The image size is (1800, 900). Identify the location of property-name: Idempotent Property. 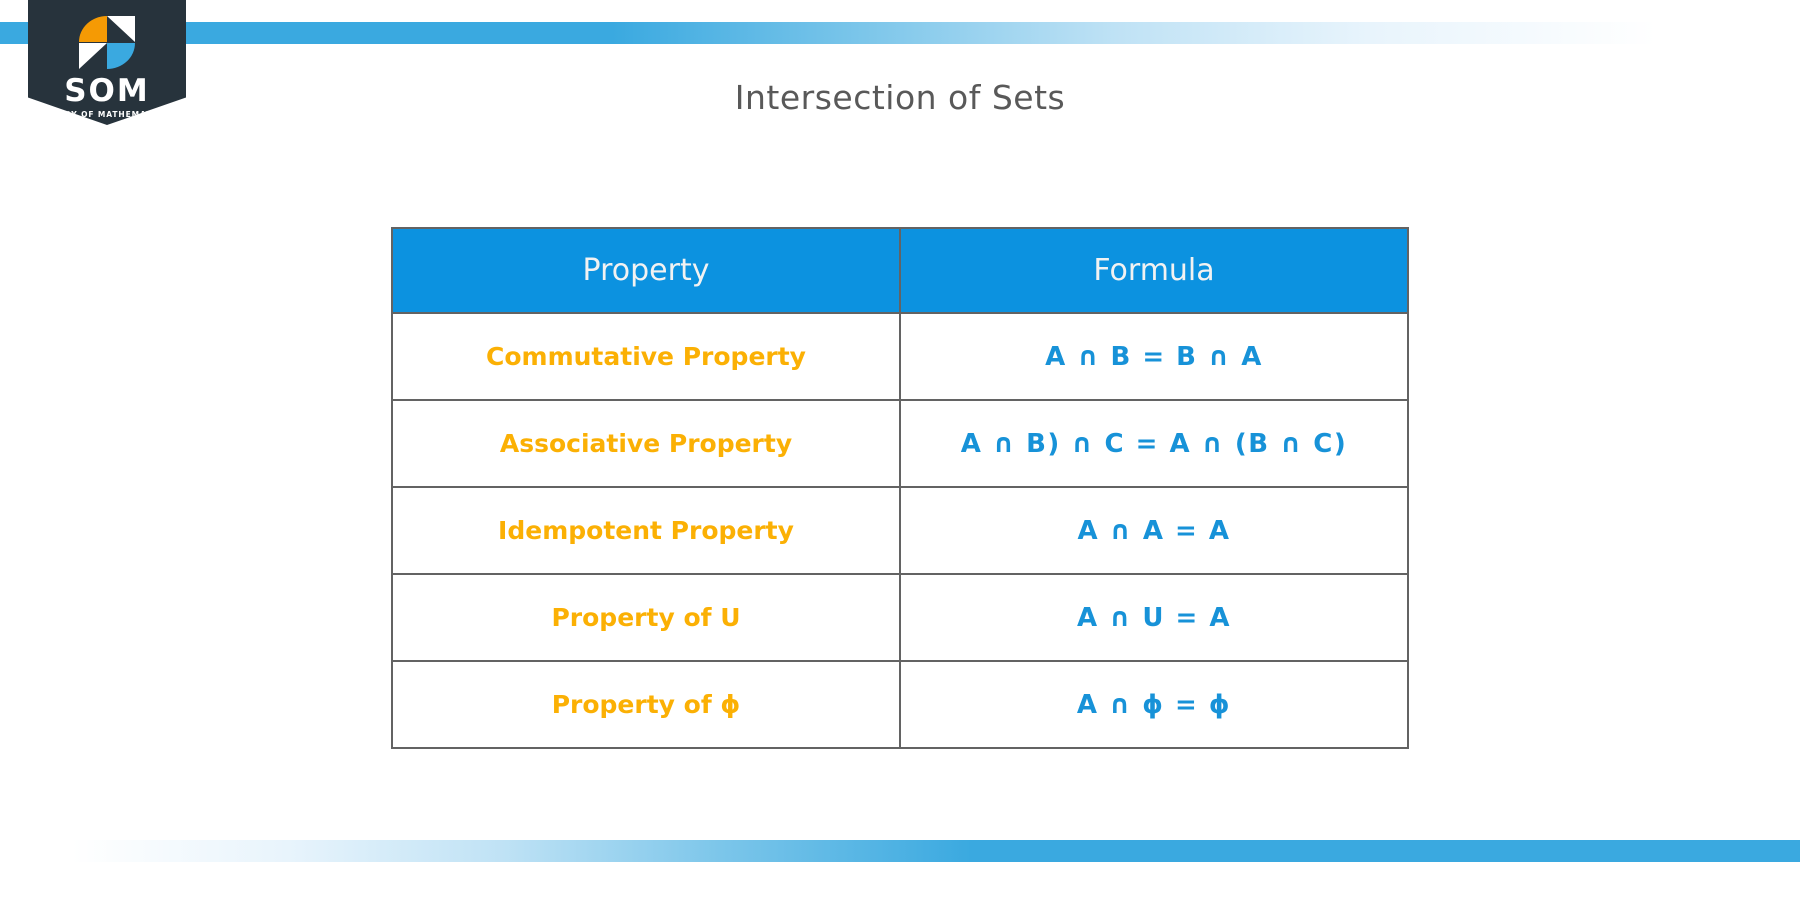
(646, 530).